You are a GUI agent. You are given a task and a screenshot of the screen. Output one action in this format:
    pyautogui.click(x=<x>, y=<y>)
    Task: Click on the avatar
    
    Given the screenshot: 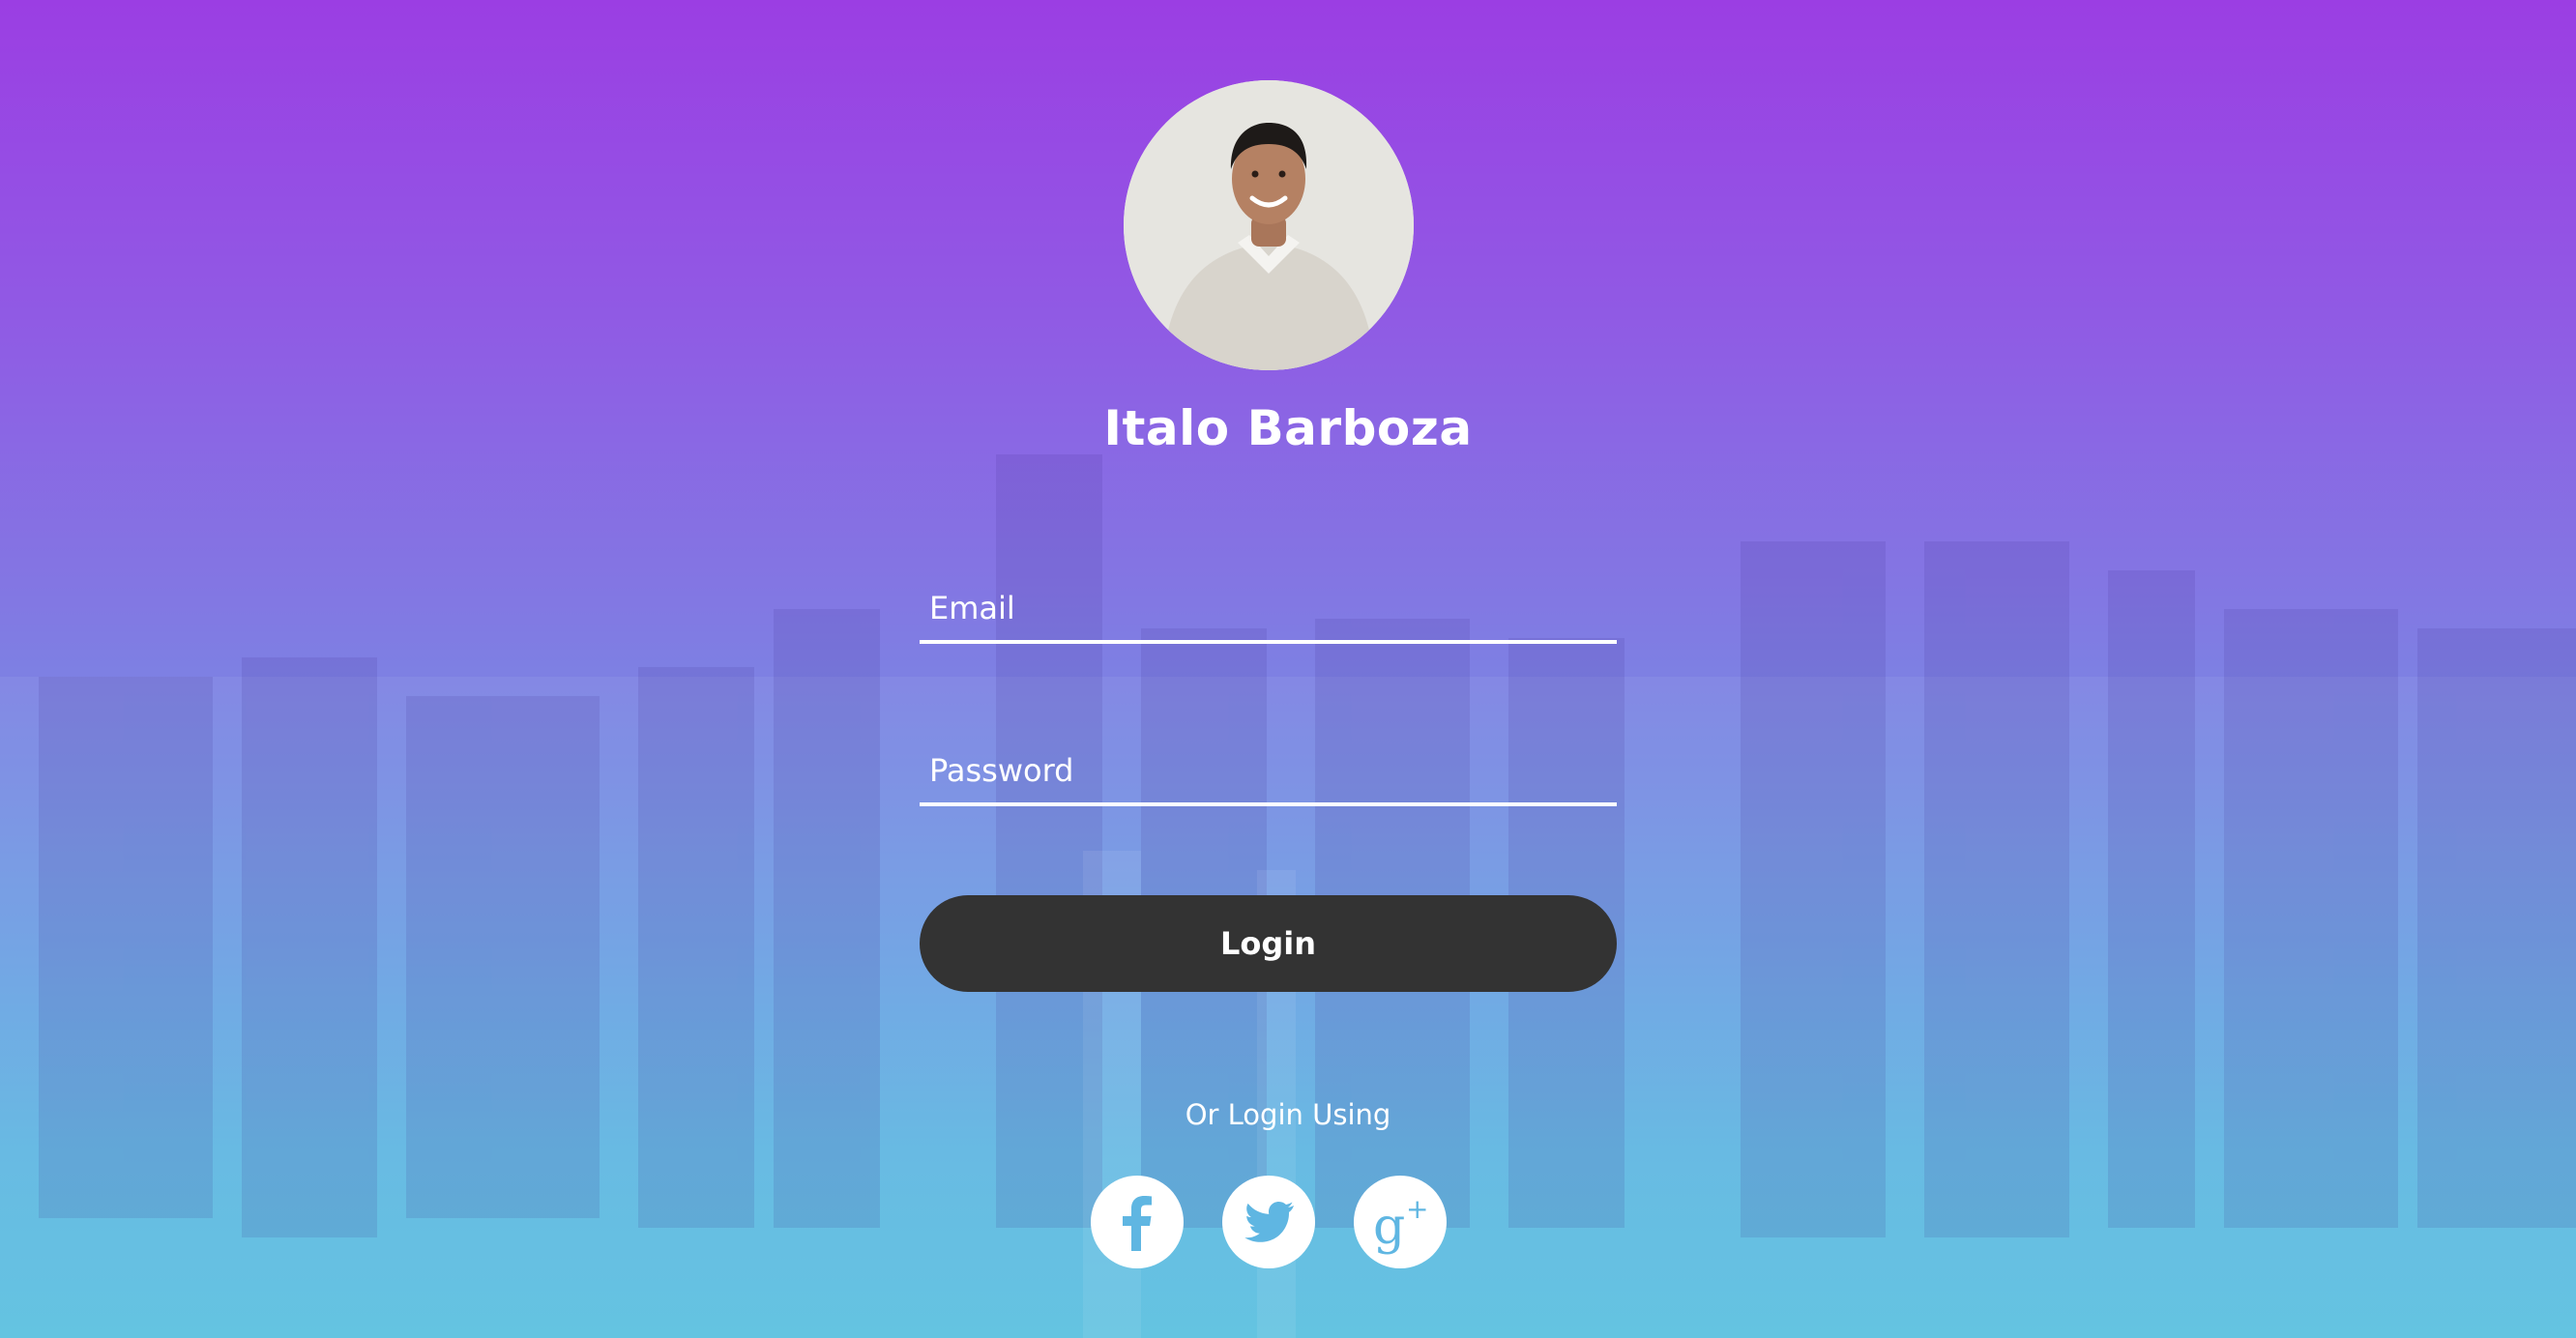 What is the action you would take?
    pyautogui.click(x=1269, y=225)
    